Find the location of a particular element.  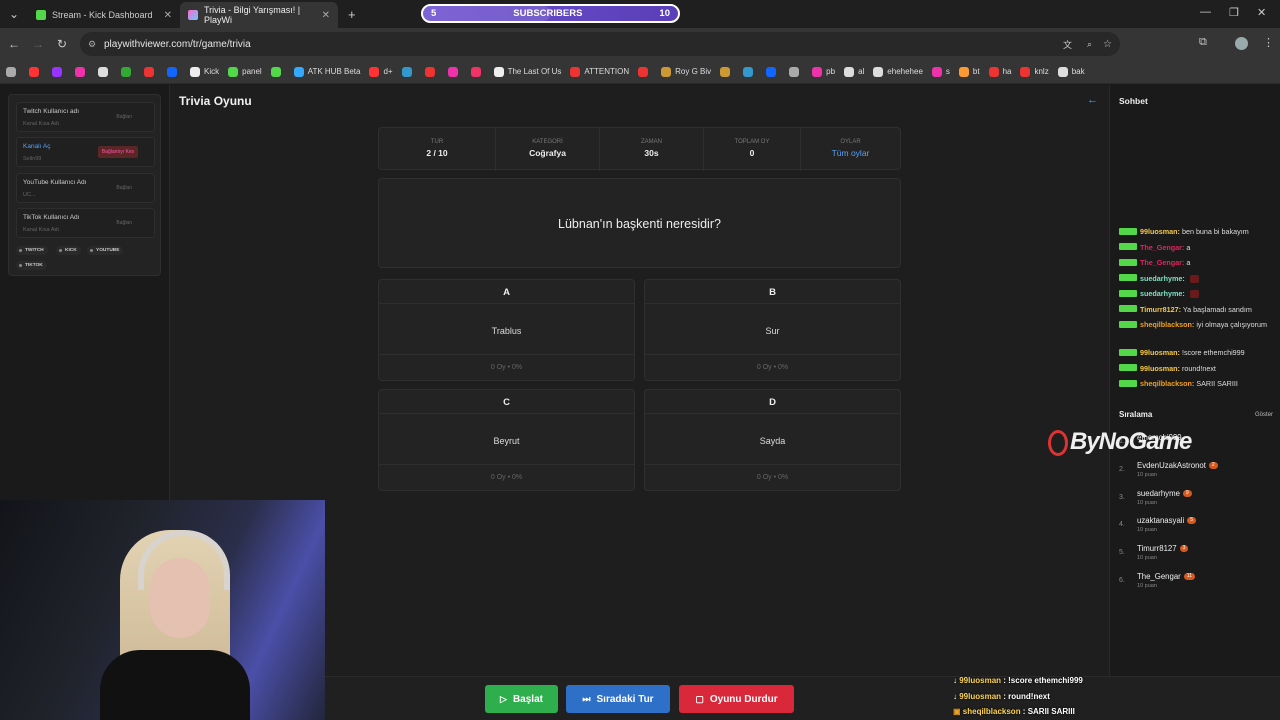

bookmark-item: bt is located at coordinates (969, 71).